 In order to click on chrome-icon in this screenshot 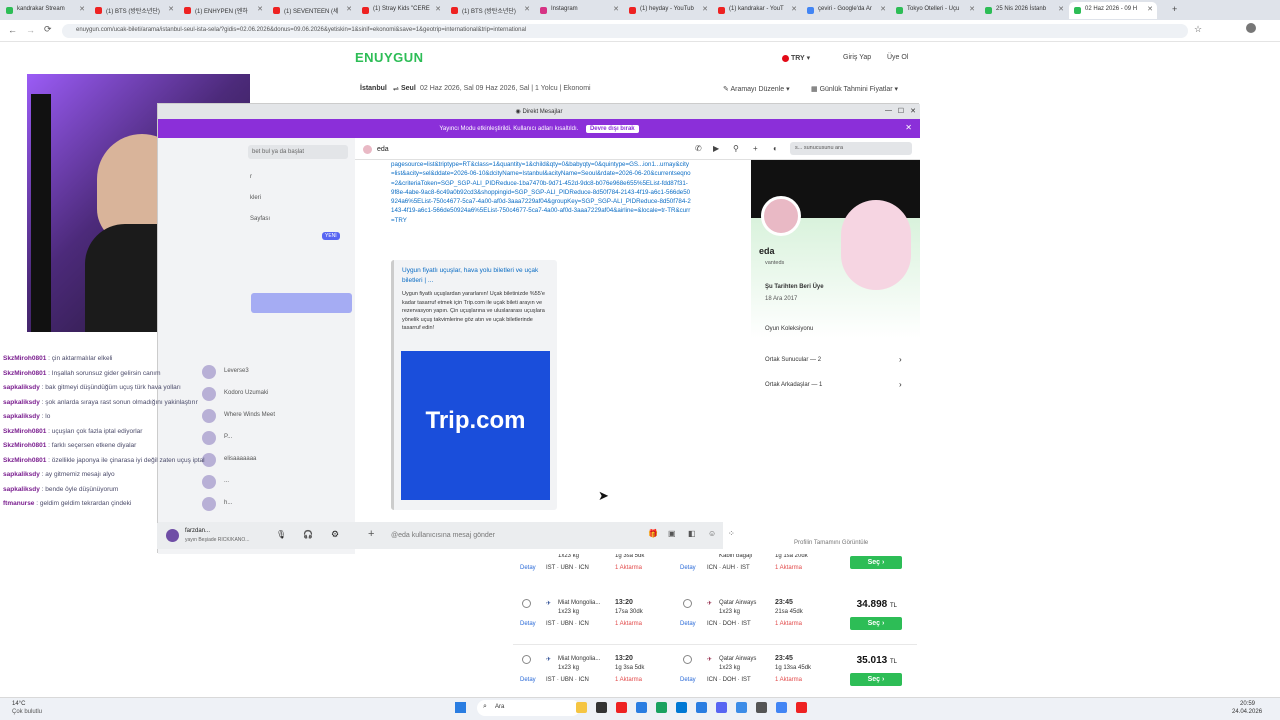, I will do `click(781, 707)`.